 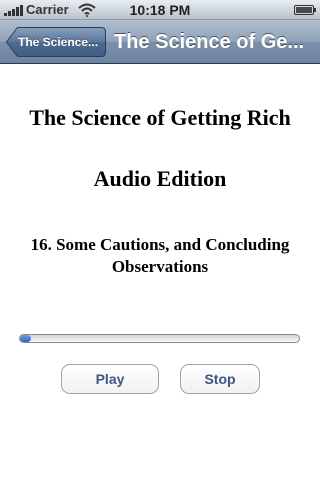 I want to click on battery-icon, so click(x=305, y=10).